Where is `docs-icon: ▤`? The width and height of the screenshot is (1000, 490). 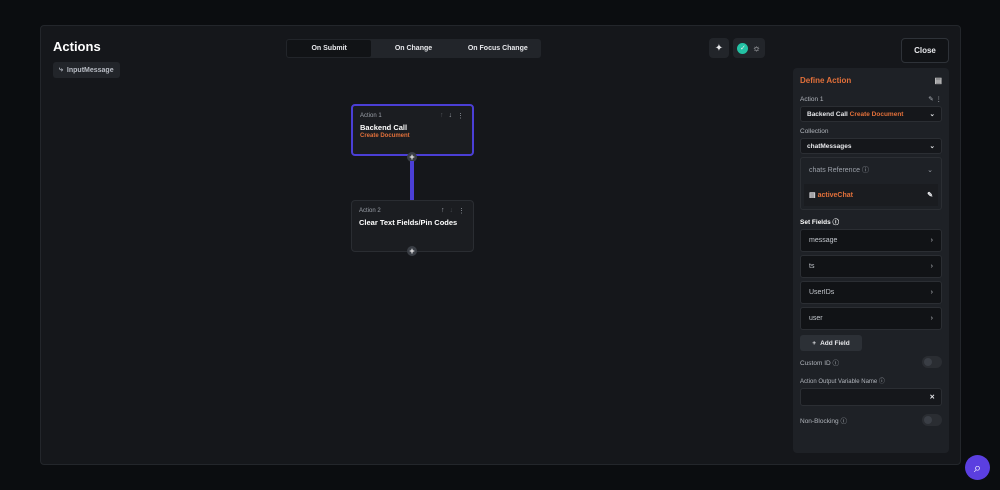 docs-icon: ▤ is located at coordinates (938, 80).